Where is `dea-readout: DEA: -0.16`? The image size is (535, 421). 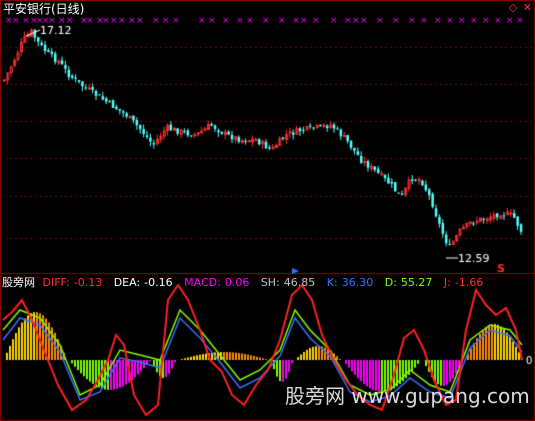 dea-readout: DEA: -0.16 is located at coordinates (145, 282).